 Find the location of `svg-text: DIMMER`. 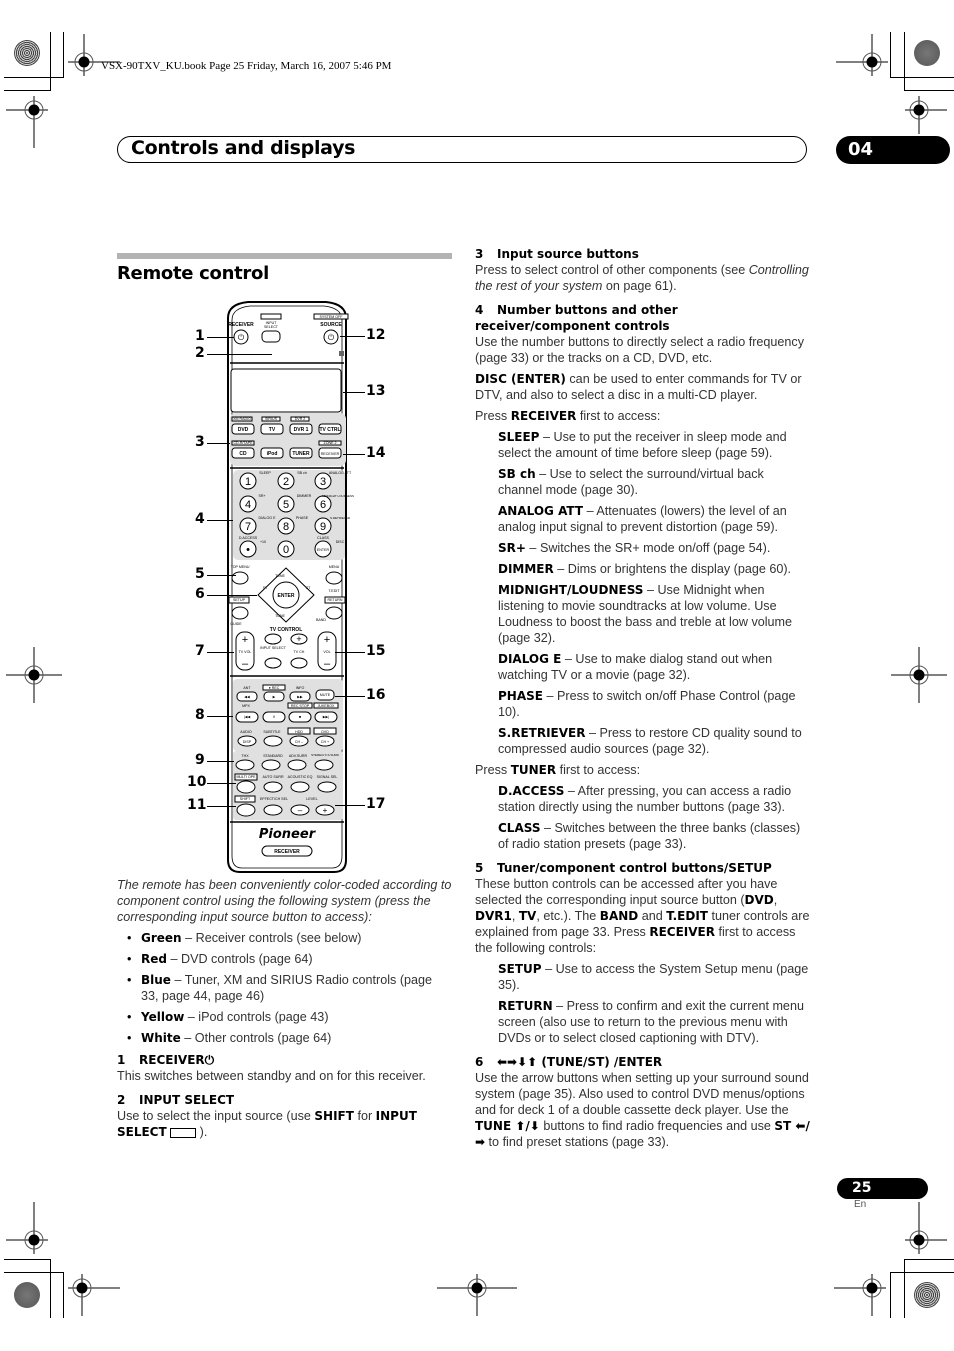

svg-text: DIMMER is located at coordinates (304, 496).